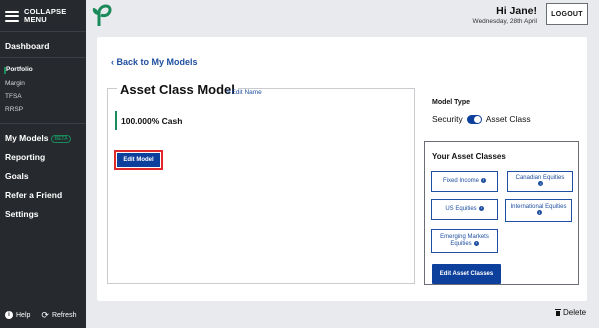 This screenshot has height=328, width=599. I want to click on current-date: Wednesday, 28th April, so click(504, 21).